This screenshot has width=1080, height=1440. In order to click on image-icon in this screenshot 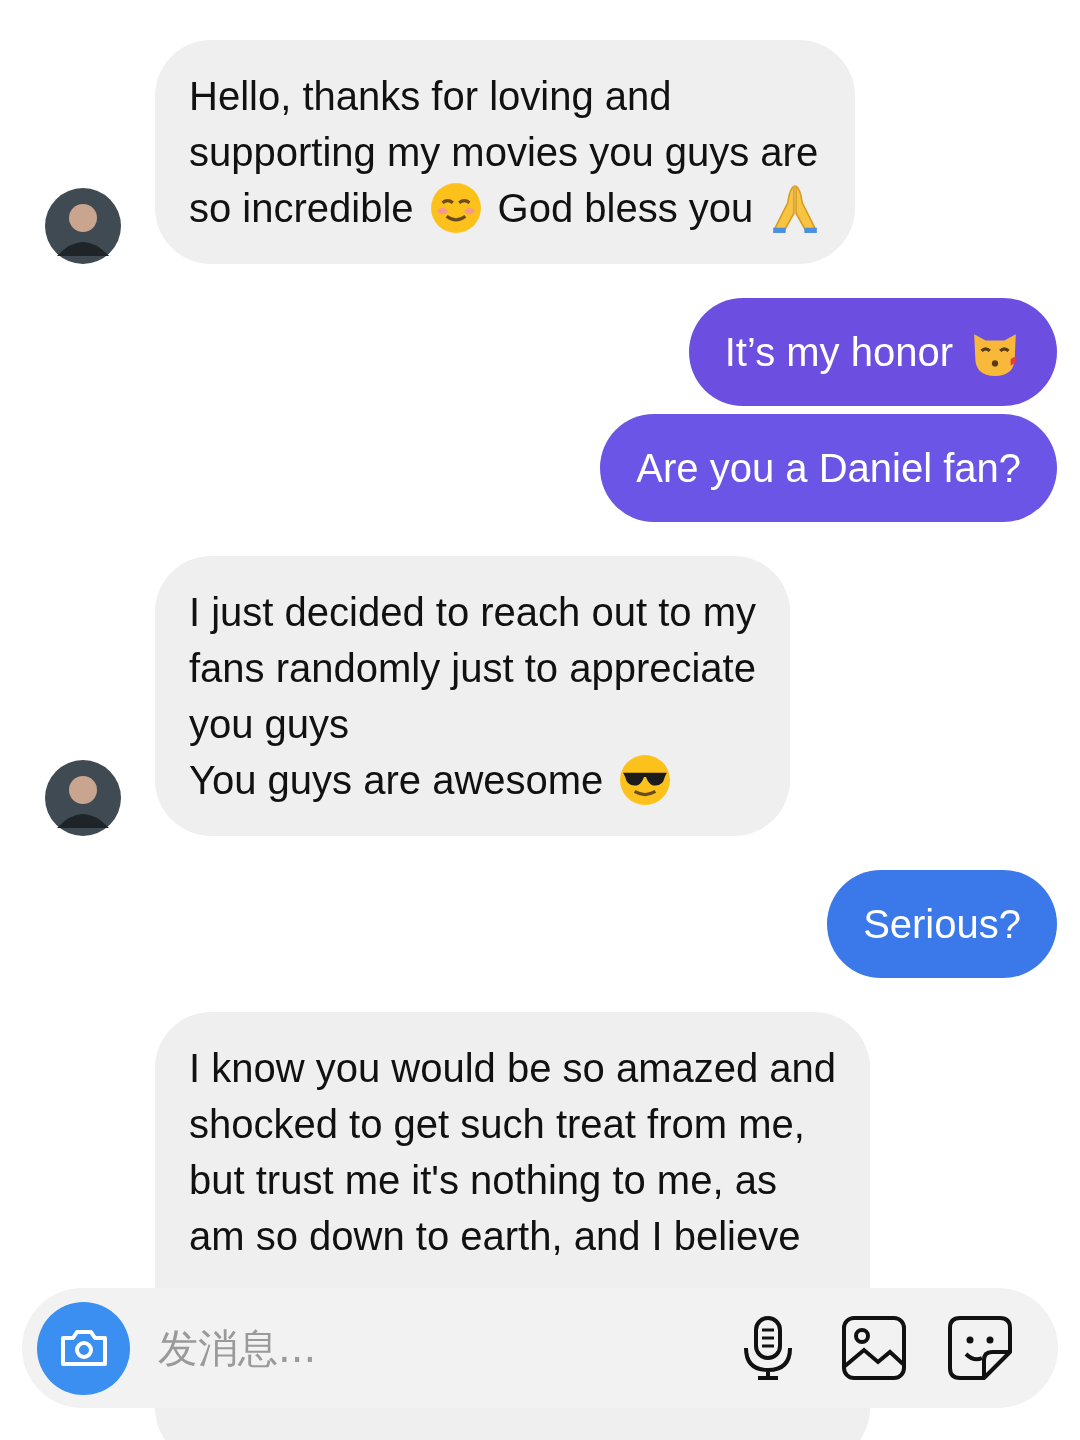, I will do `click(874, 1348)`.